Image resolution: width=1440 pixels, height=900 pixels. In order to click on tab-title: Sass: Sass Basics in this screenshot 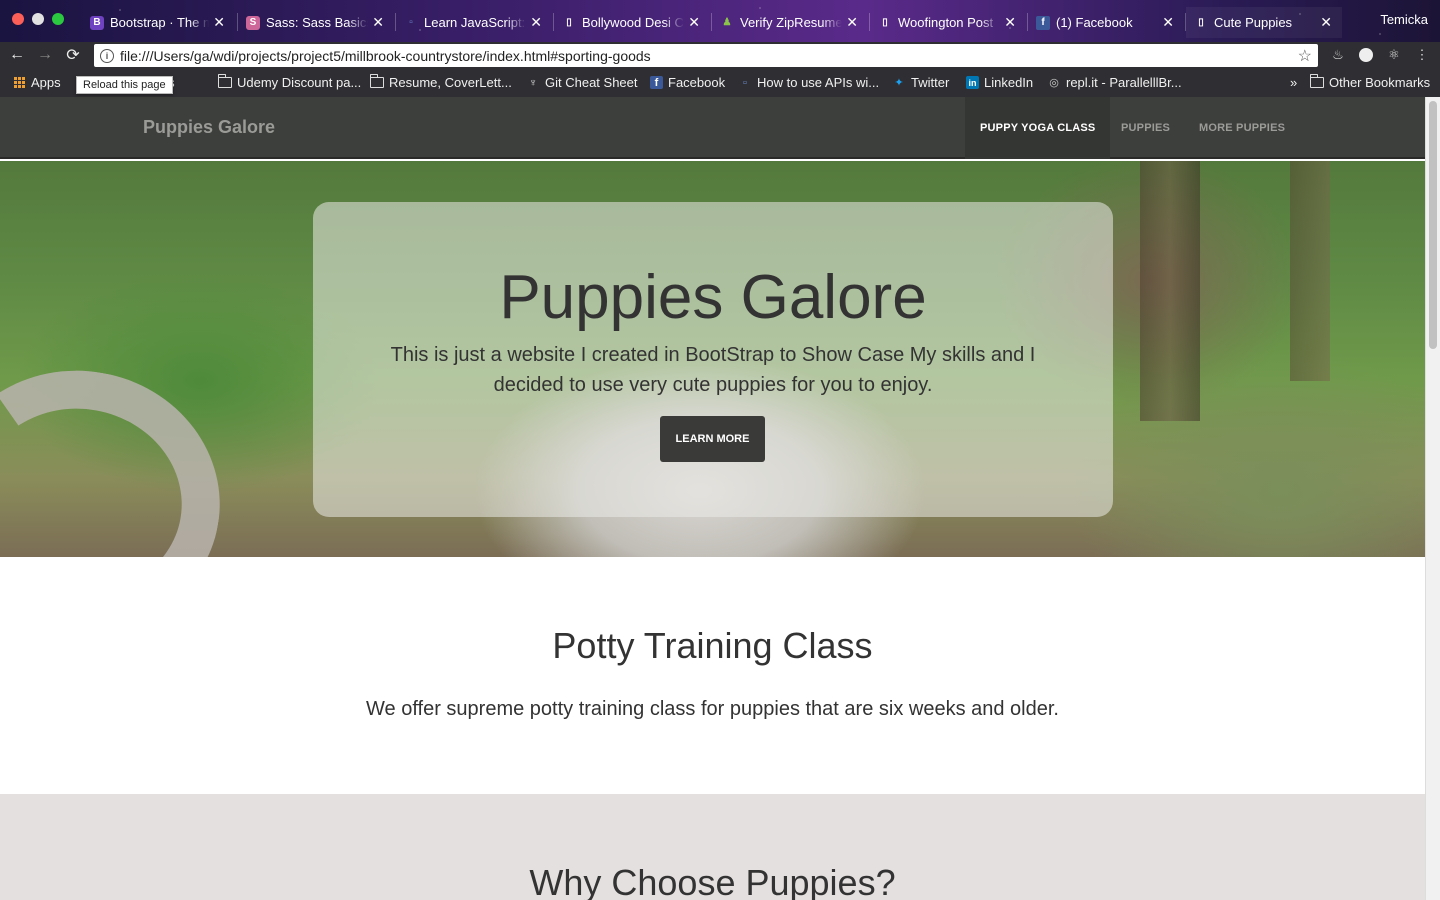, I will do `click(317, 22)`.